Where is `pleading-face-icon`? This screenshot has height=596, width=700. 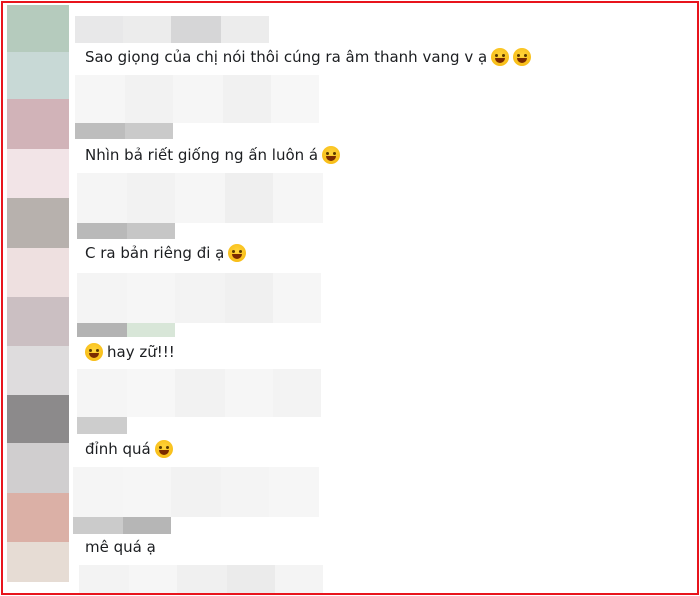 pleading-face-icon is located at coordinates (94, 352).